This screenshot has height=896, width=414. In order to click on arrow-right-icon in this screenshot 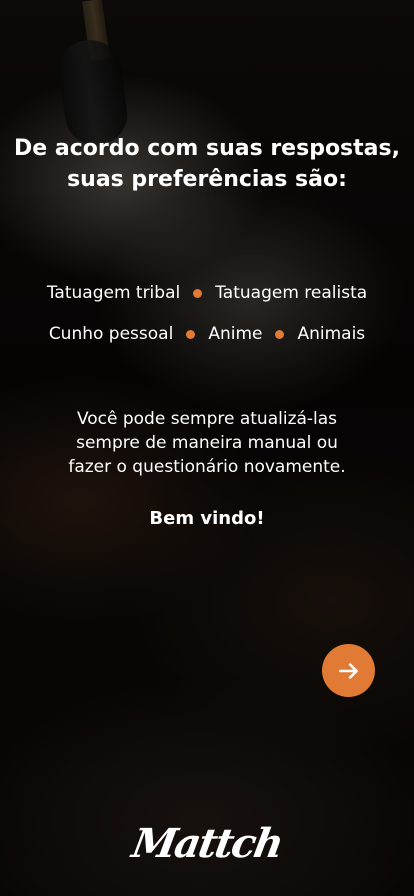, I will do `click(348, 670)`.